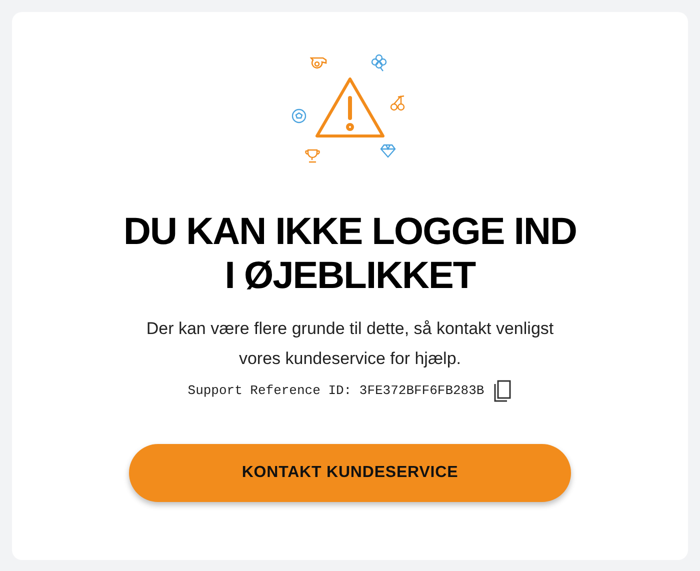 Image resolution: width=700 pixels, height=571 pixels. What do you see at coordinates (503, 391) in the screenshot?
I see `copy-icon` at bounding box center [503, 391].